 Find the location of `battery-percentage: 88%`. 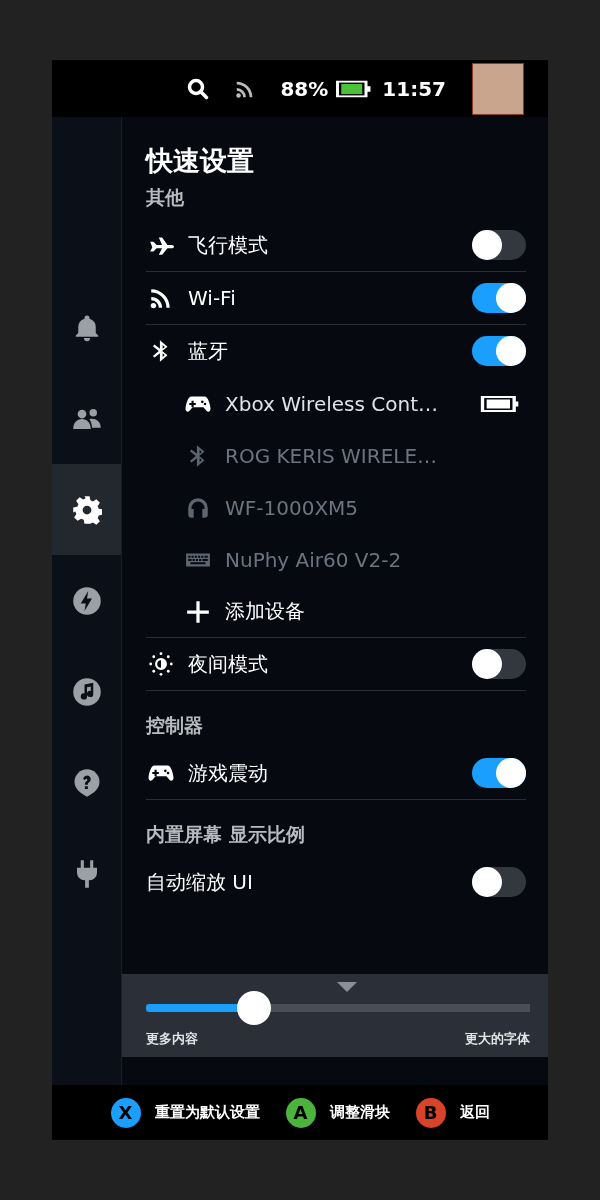

battery-percentage: 88% is located at coordinates (304, 88).